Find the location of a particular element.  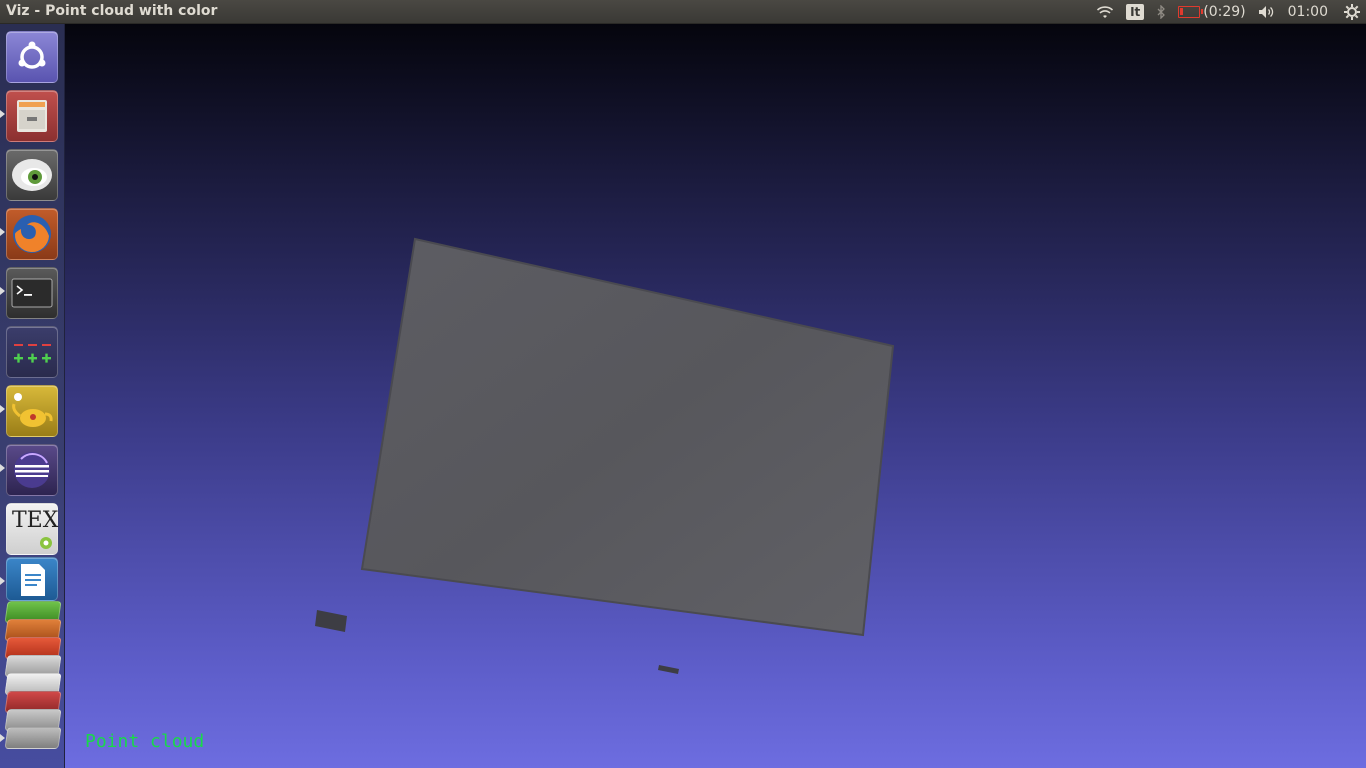

file-cabinet-icon is located at coordinates (32, 116).